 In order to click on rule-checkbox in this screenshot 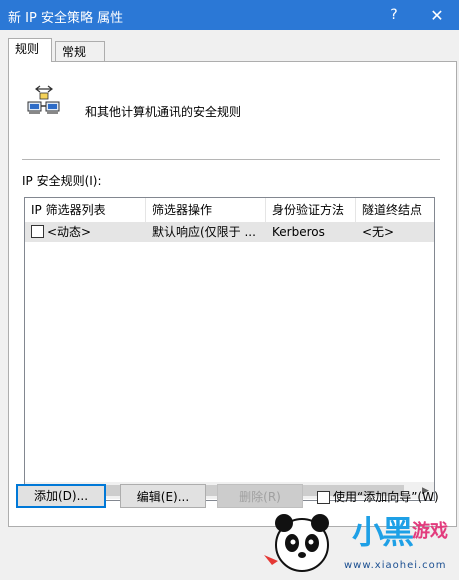, I will do `click(37, 231)`.